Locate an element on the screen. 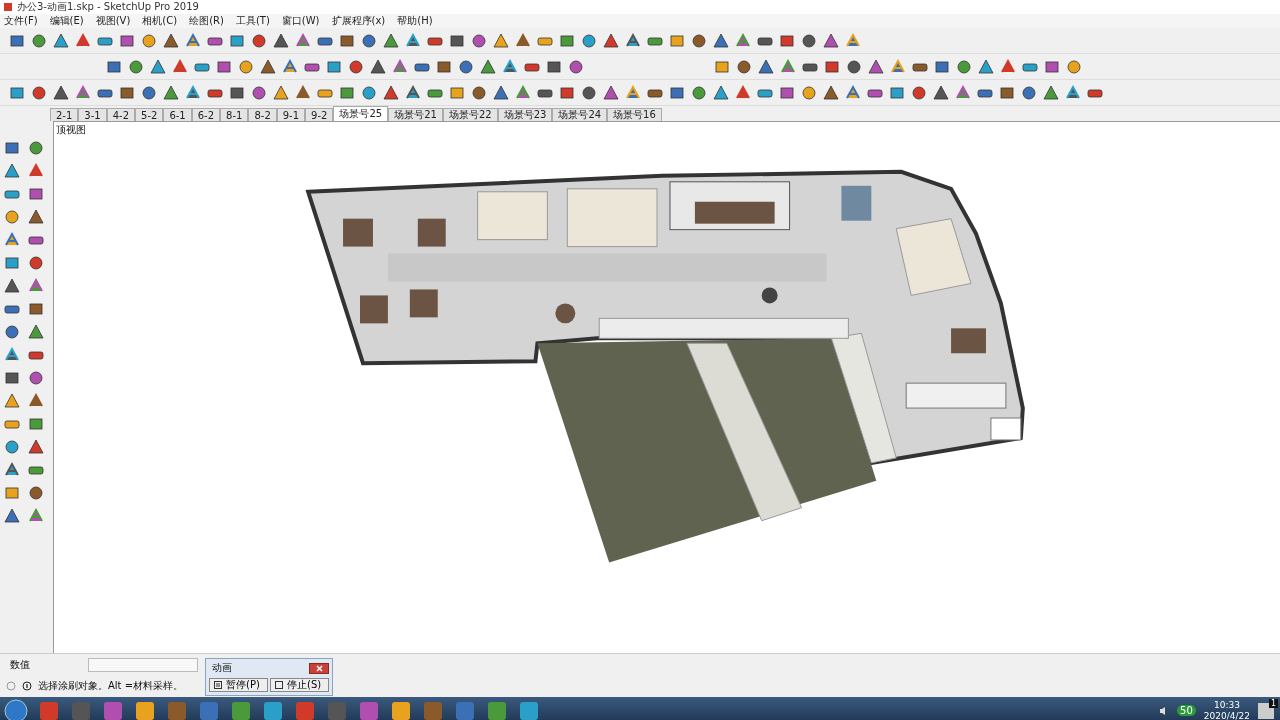 This screenshot has width=1280, height=720. tray-badge: 50 is located at coordinates (1186, 710).